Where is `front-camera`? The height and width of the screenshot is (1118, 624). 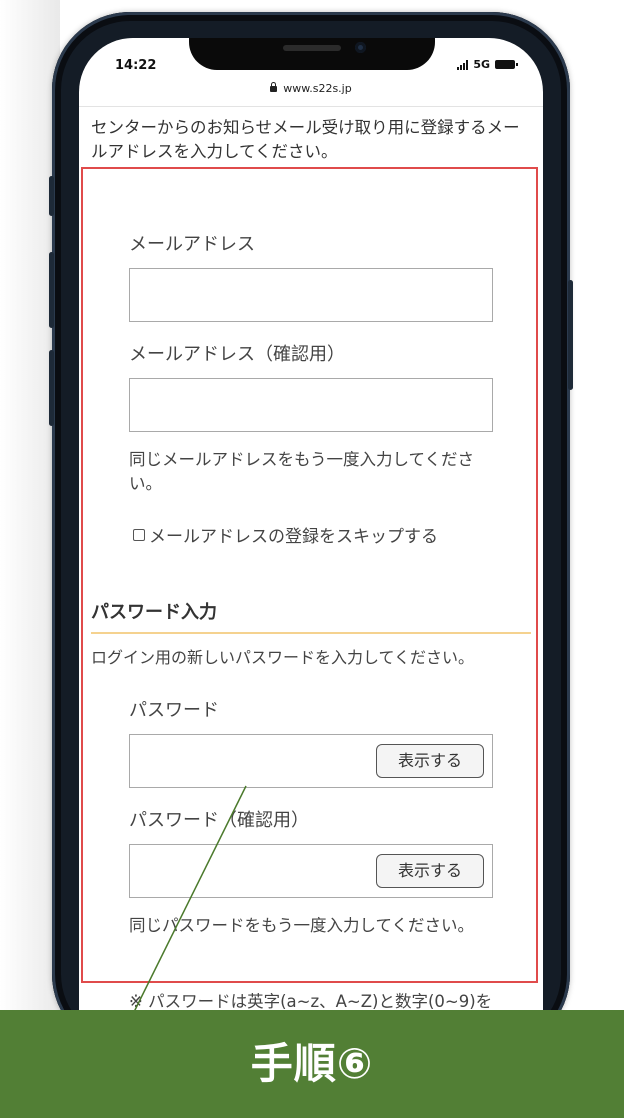
front-camera is located at coordinates (360, 47).